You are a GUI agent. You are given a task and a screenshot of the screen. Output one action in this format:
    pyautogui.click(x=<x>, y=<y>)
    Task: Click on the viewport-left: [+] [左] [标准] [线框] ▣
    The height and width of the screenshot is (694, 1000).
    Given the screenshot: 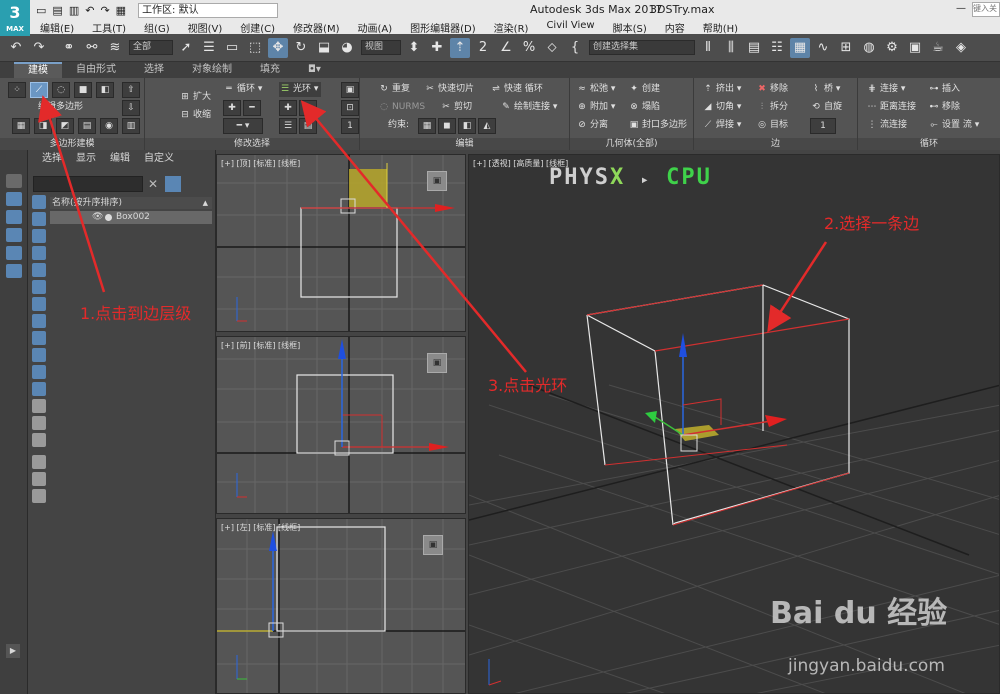 What is the action you would take?
    pyautogui.click(x=341, y=606)
    